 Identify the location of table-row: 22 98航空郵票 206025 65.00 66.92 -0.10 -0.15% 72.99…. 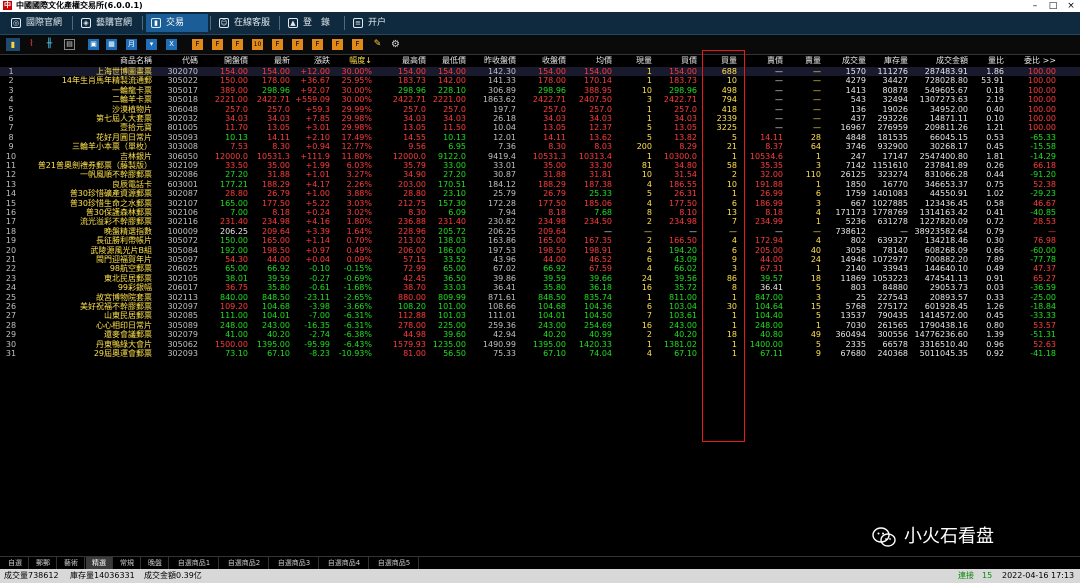
(540, 268).